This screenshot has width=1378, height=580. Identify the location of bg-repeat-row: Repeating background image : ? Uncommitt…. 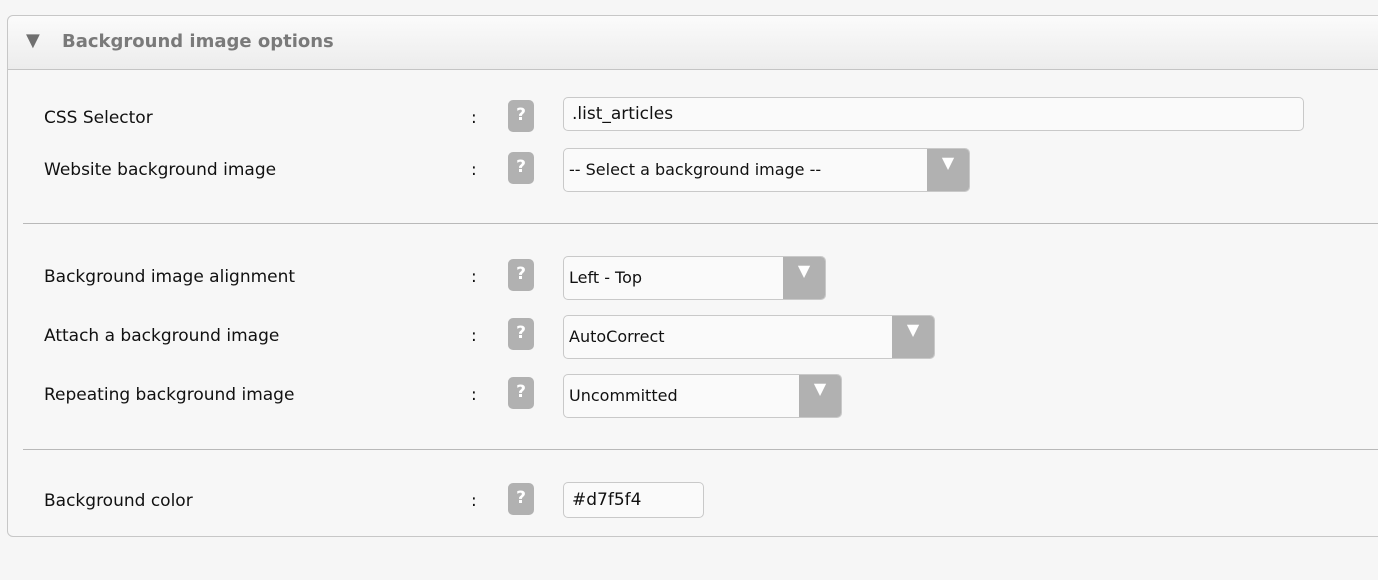
(693, 396).